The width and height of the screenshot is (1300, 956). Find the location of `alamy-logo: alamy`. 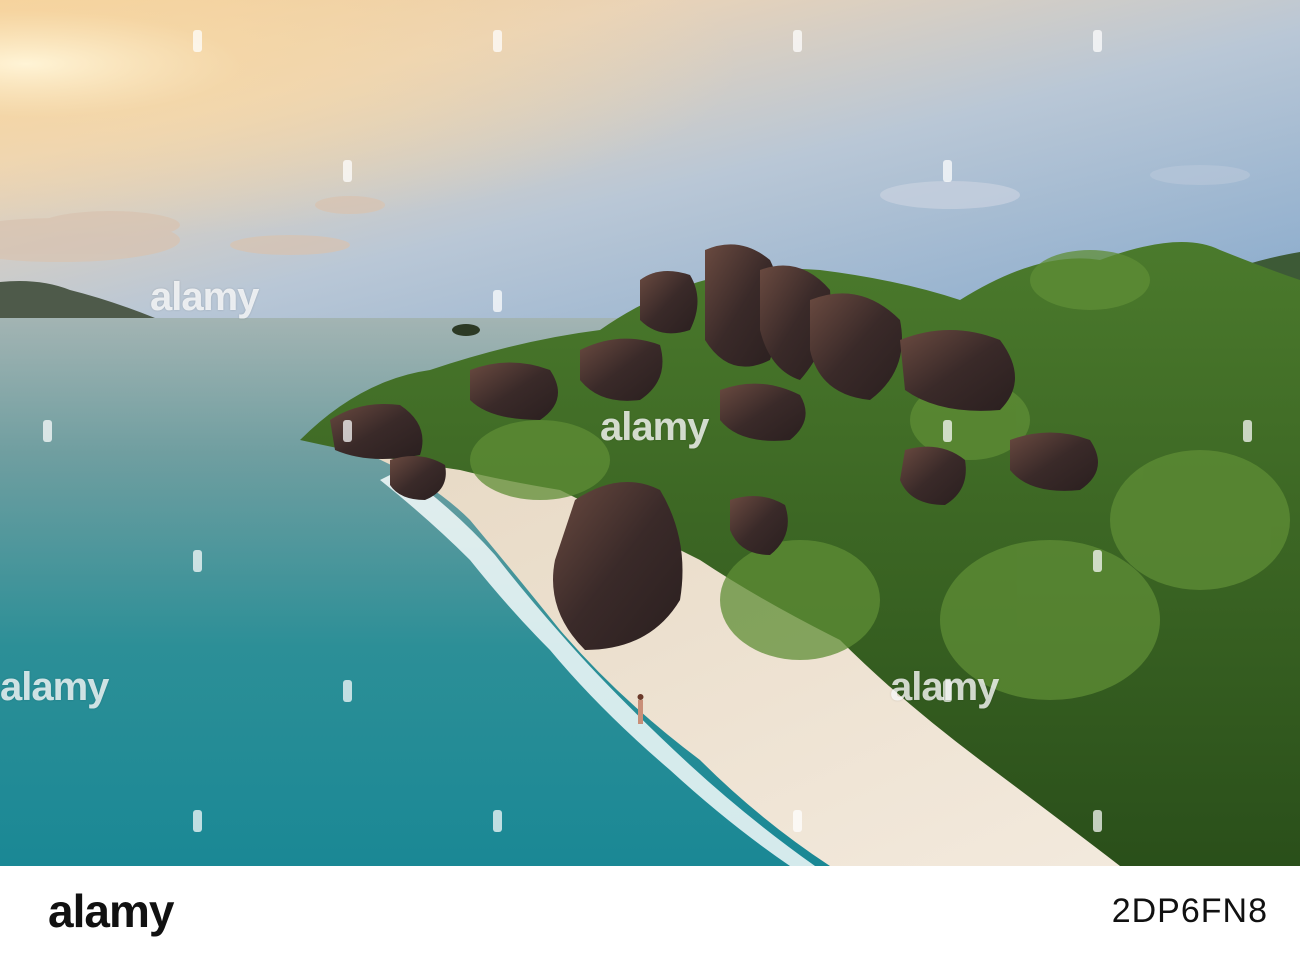

alamy-logo: alamy is located at coordinates (111, 911).